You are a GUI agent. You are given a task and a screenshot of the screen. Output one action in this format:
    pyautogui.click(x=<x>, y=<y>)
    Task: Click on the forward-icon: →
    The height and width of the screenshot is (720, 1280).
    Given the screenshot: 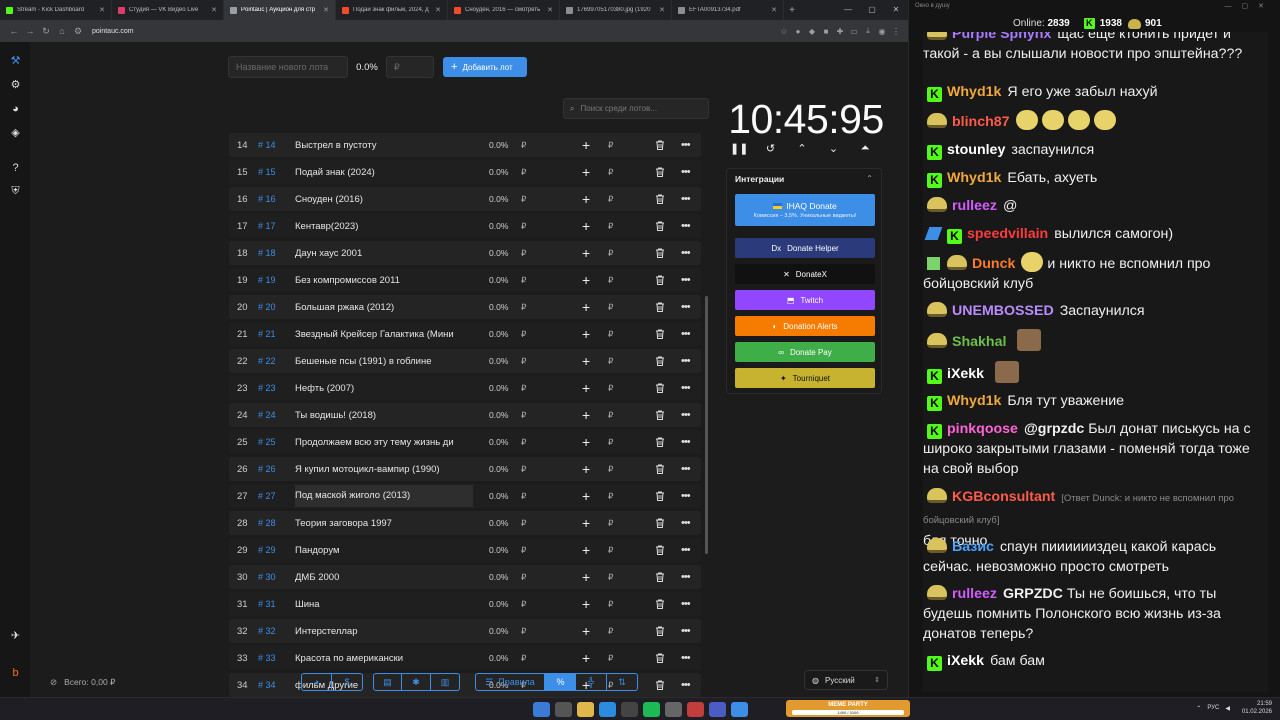 What is the action you would take?
    pyautogui.click(x=30, y=31)
    